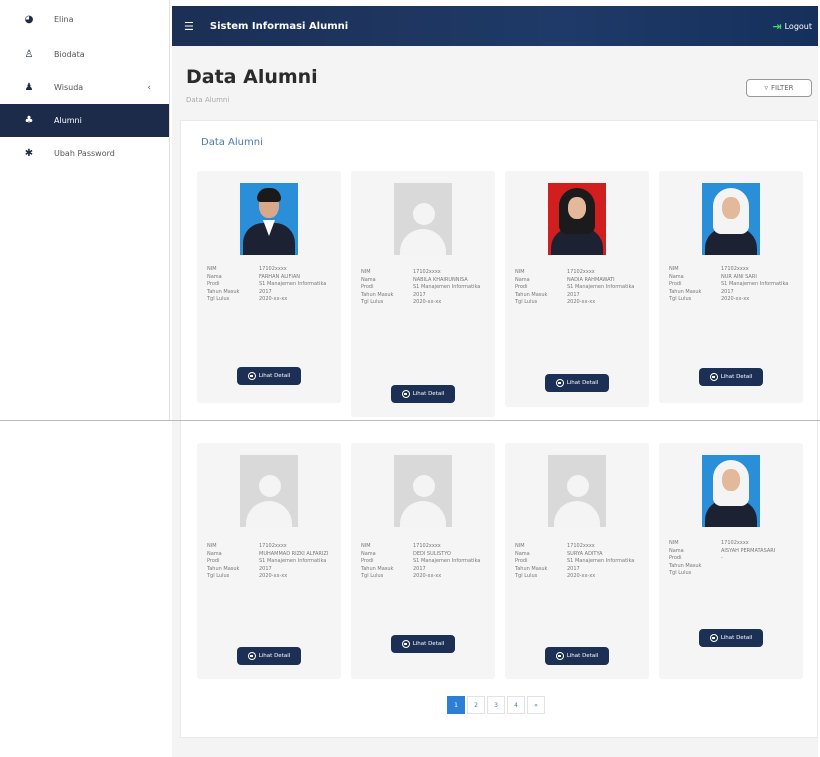  What do you see at coordinates (29, 54) in the screenshot?
I see `user-icon: ♙` at bounding box center [29, 54].